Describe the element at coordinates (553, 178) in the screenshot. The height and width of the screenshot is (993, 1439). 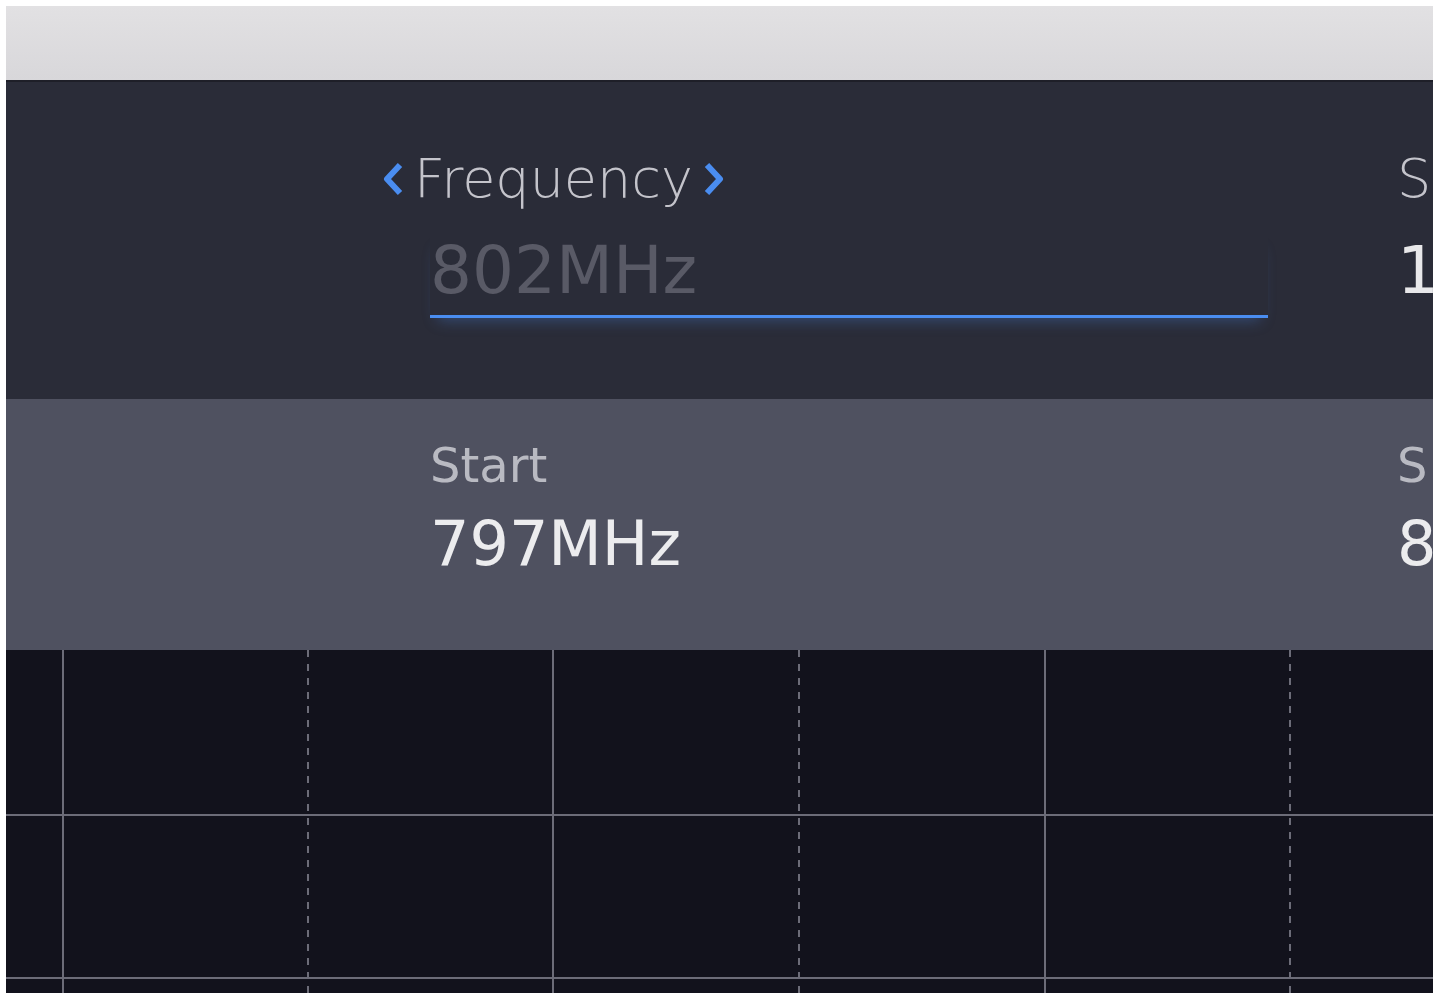
I see `parameter-label: Frequency` at that location.